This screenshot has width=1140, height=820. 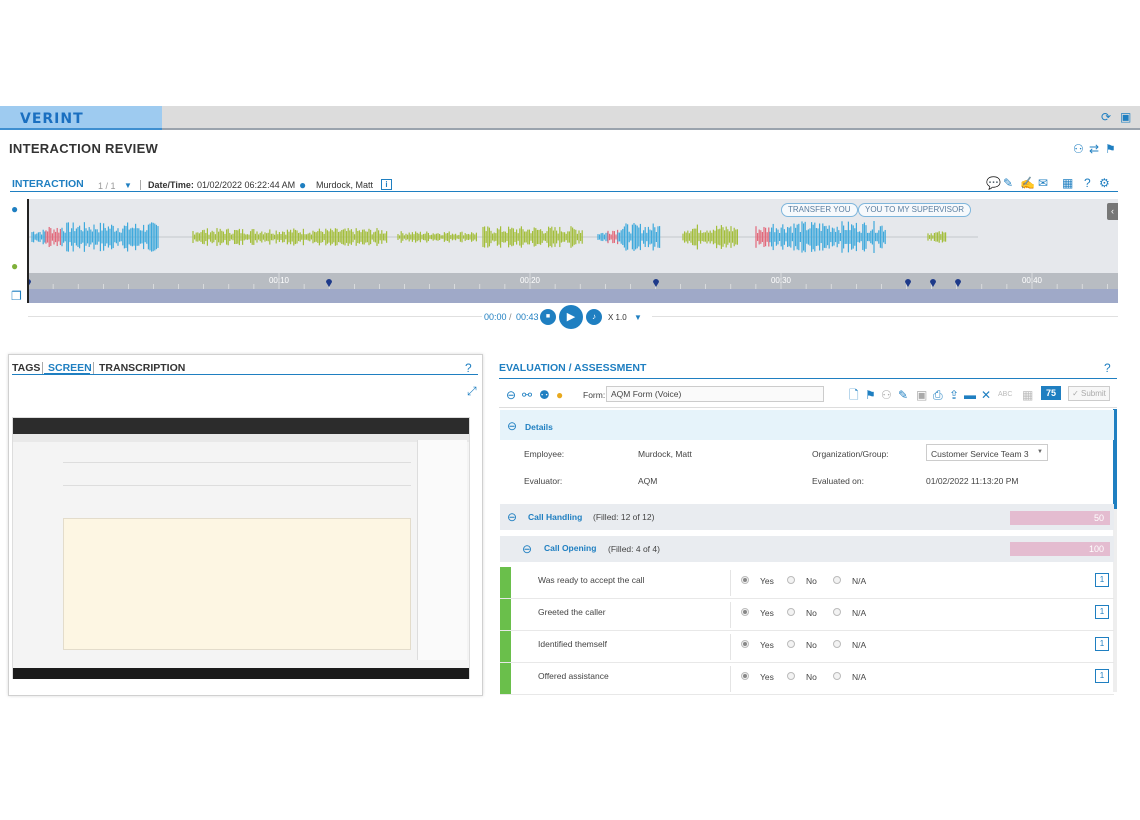 I want to click on organization-select: Customer Service Team 3 ▼, so click(x=987, y=452).